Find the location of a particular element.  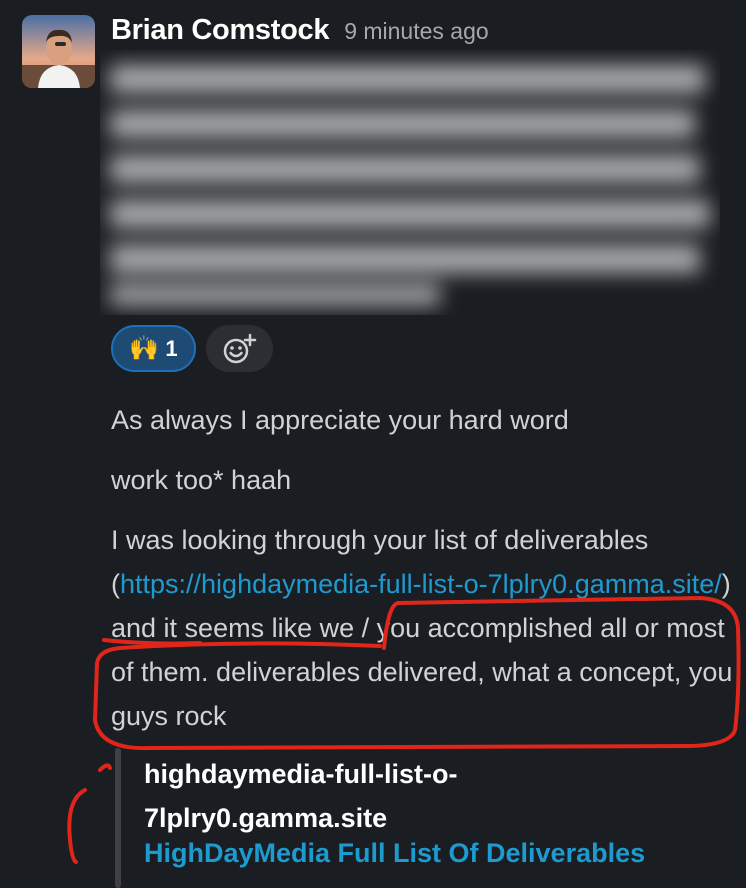

message-timestamp: 9 minutes ago is located at coordinates (416, 31).